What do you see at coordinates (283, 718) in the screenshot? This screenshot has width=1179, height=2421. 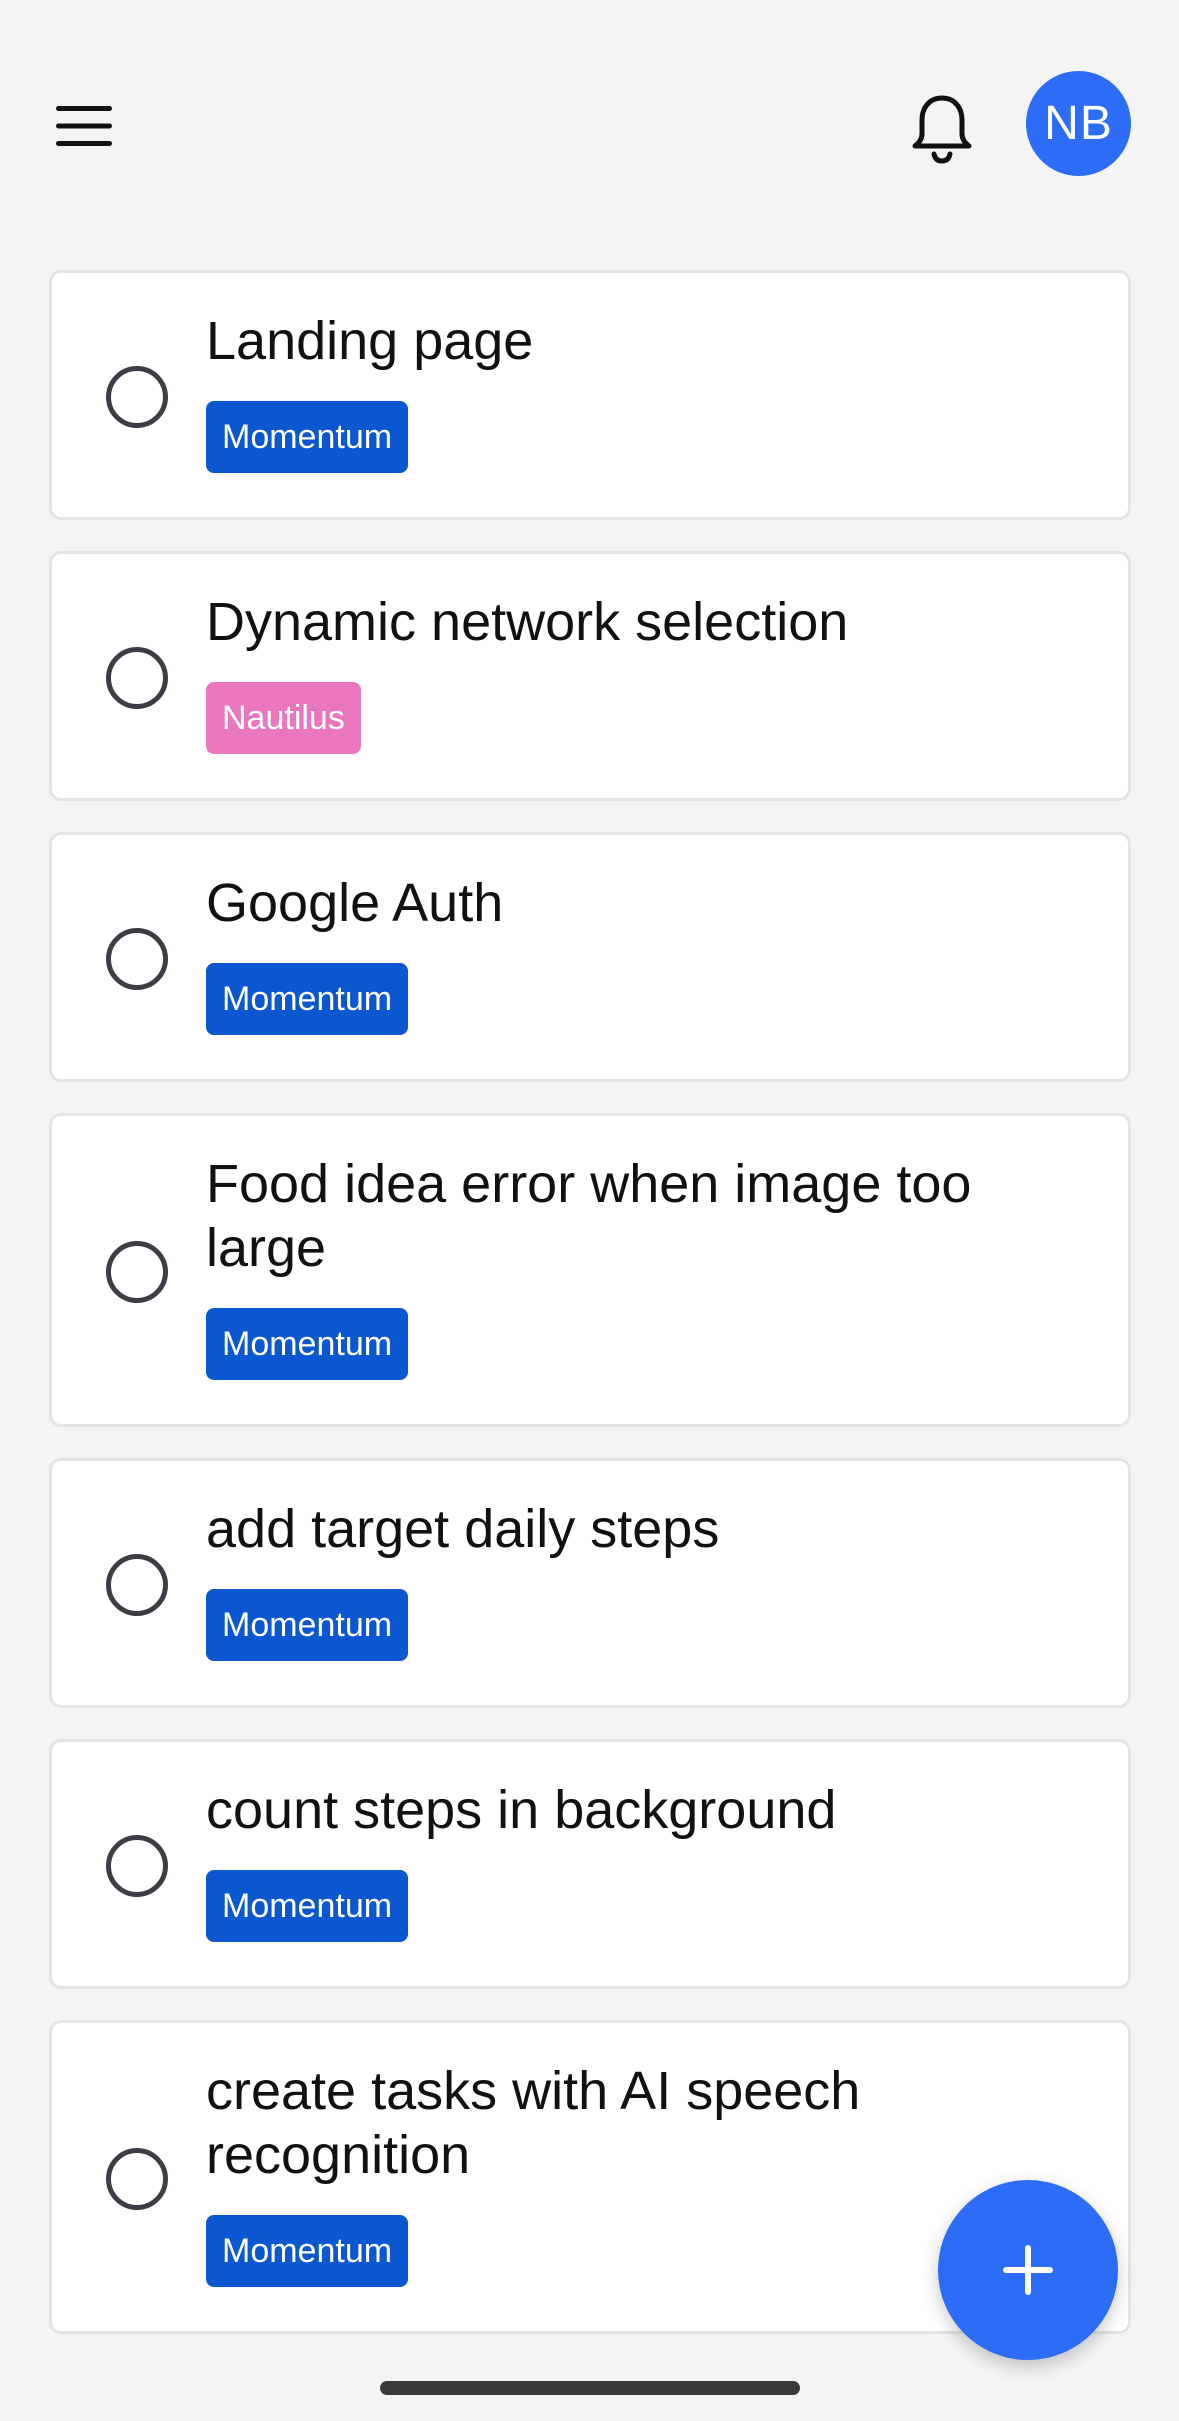 I see `project-tag: Nautilus` at bounding box center [283, 718].